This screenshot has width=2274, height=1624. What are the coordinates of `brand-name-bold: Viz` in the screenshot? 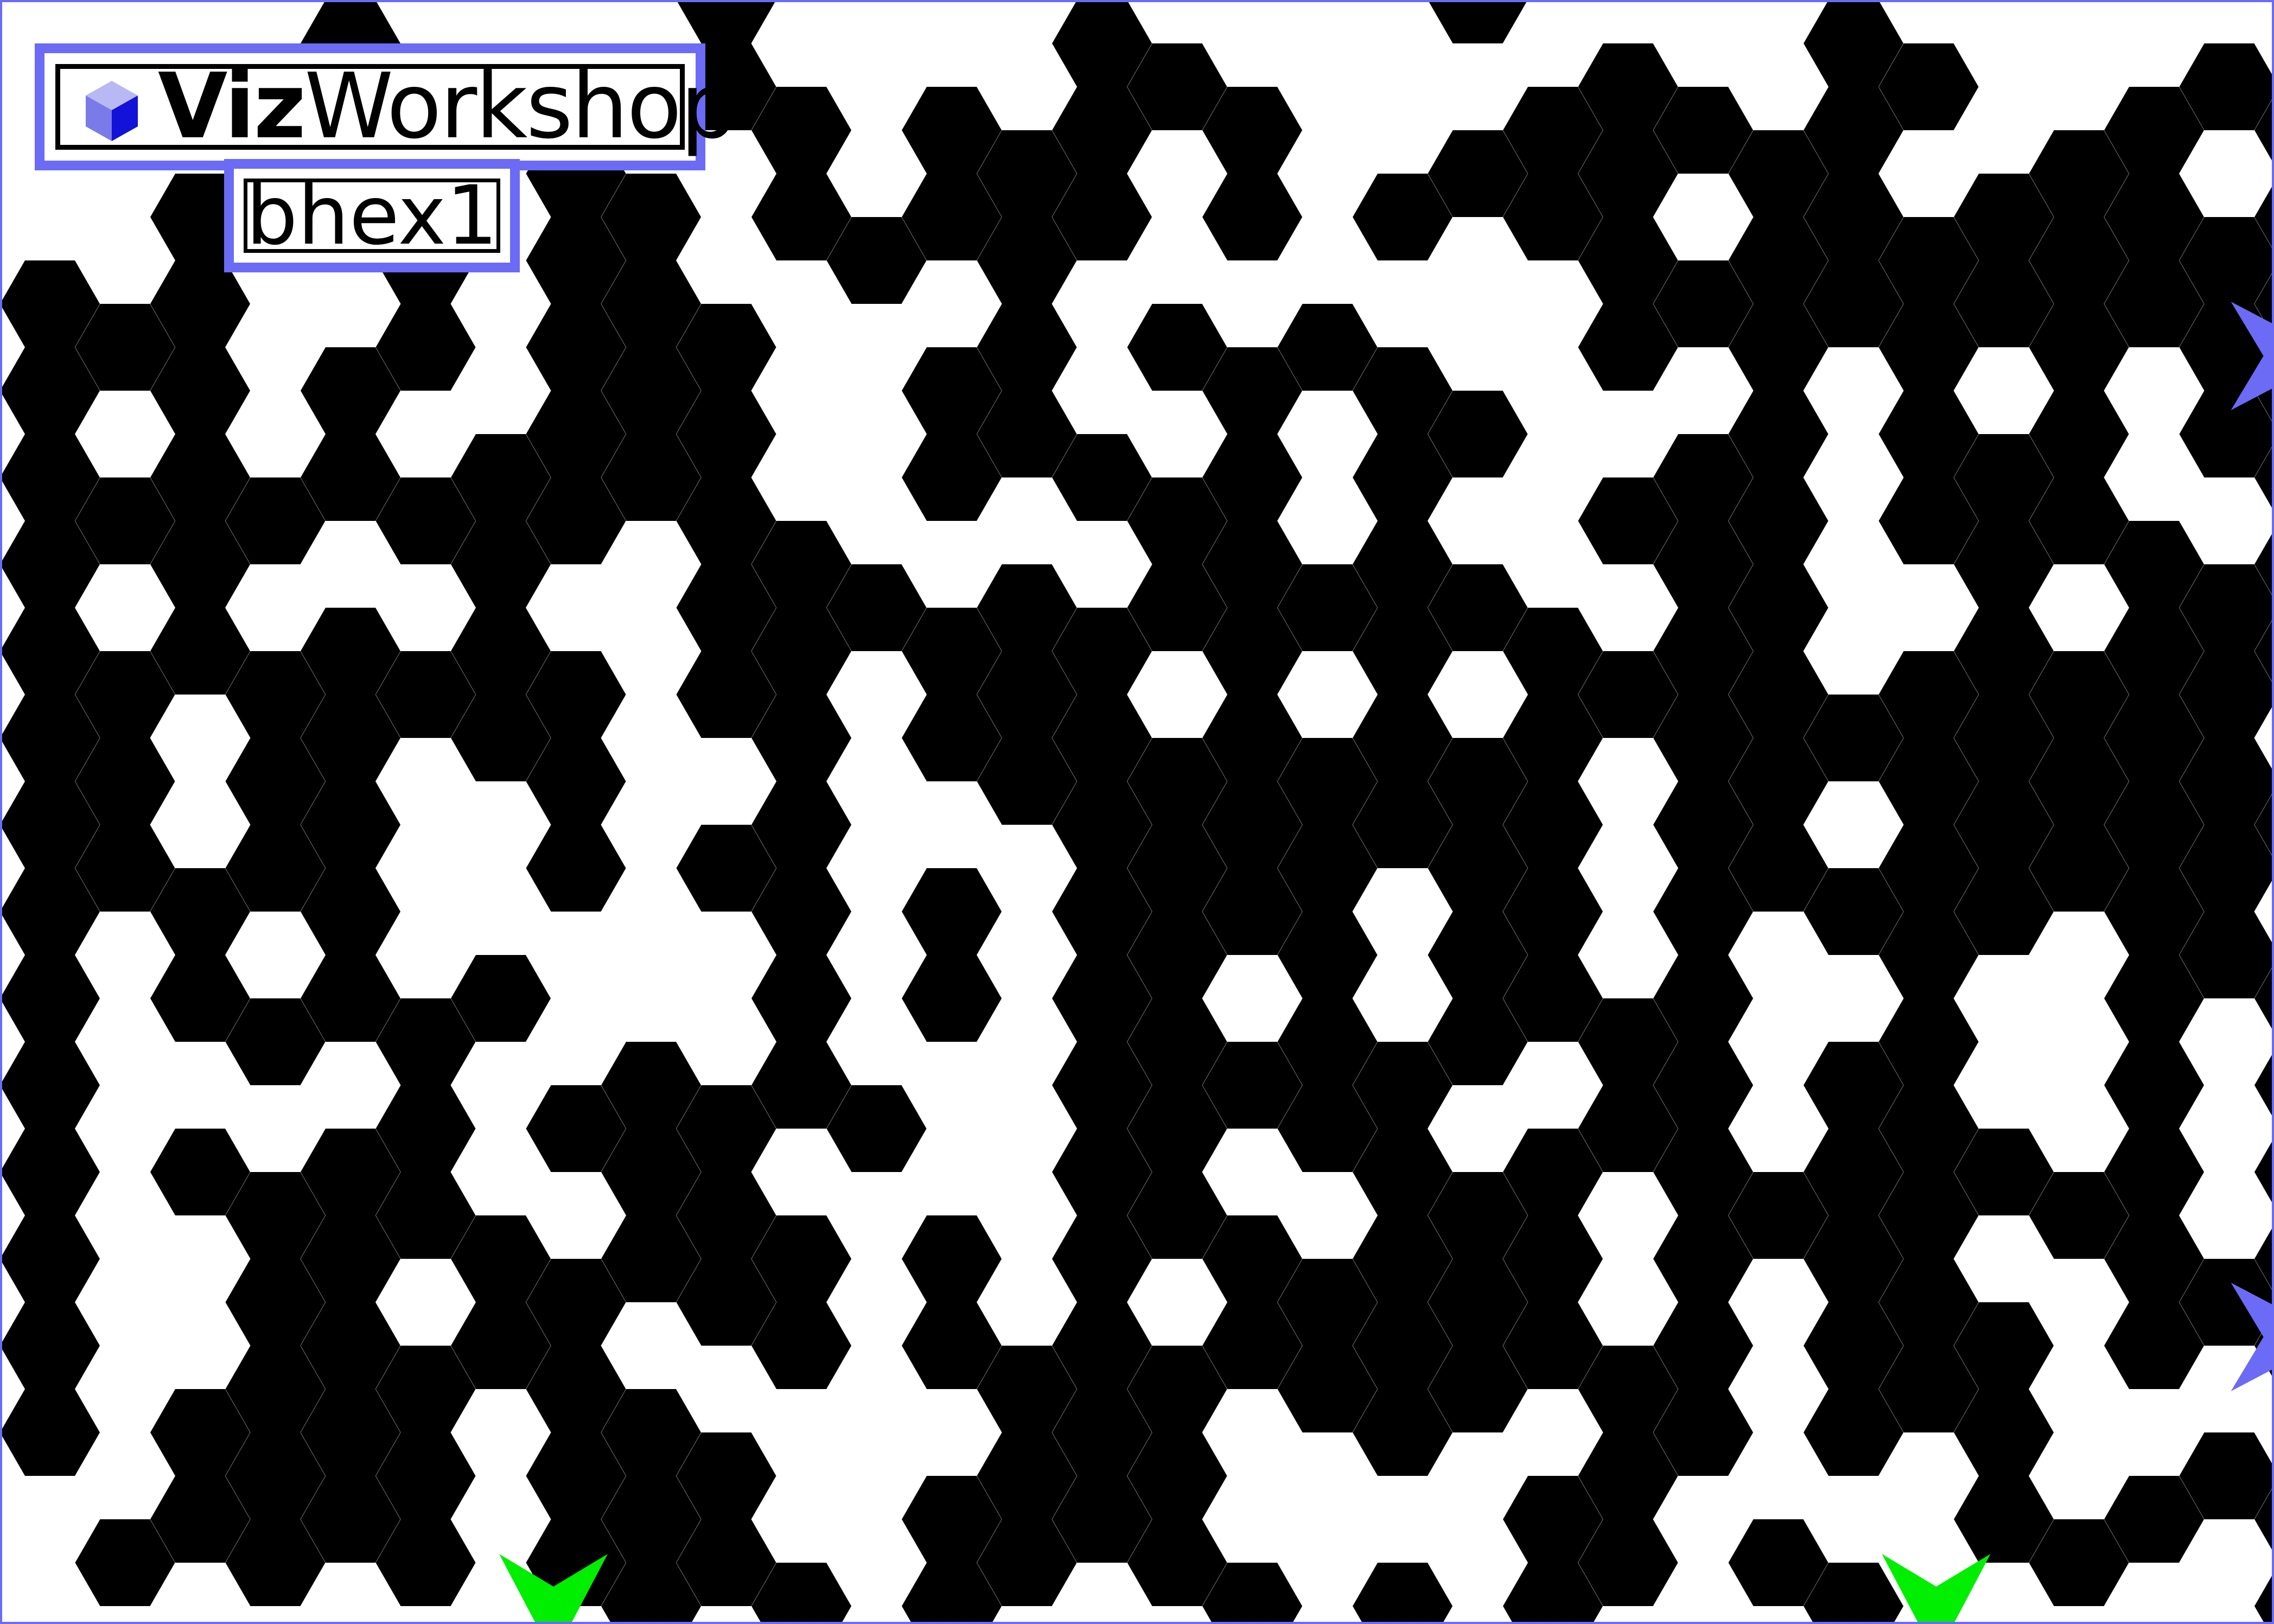 It's located at (232, 106).